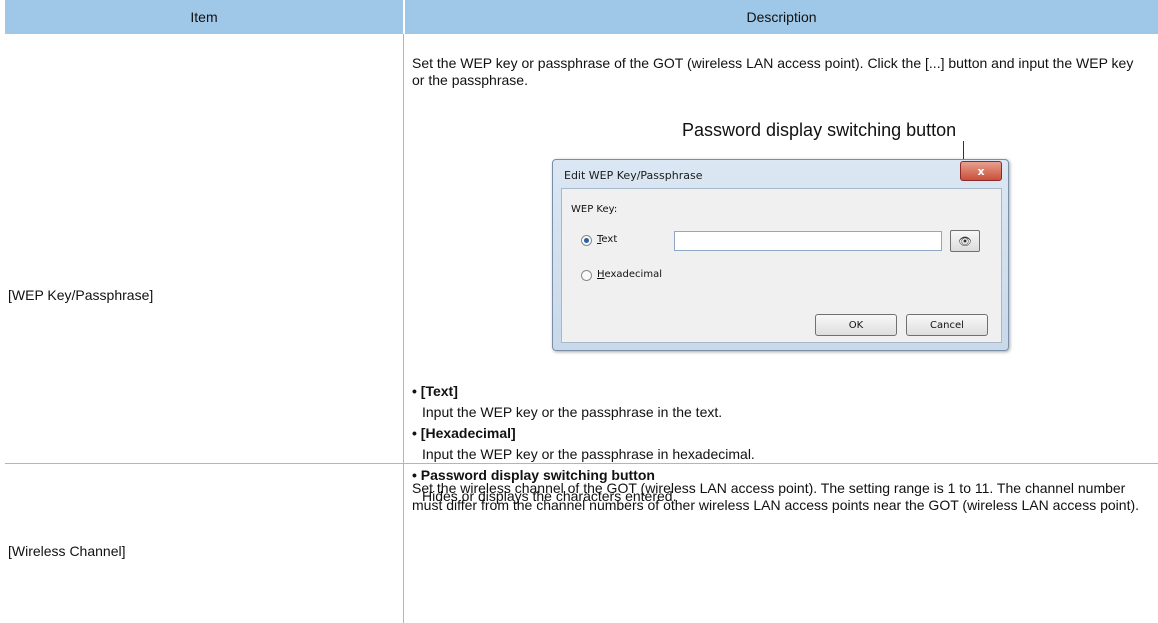 The height and width of the screenshot is (623, 1158). I want to click on dialog-title: Edit WEP Key/Passphrase, so click(633, 175).